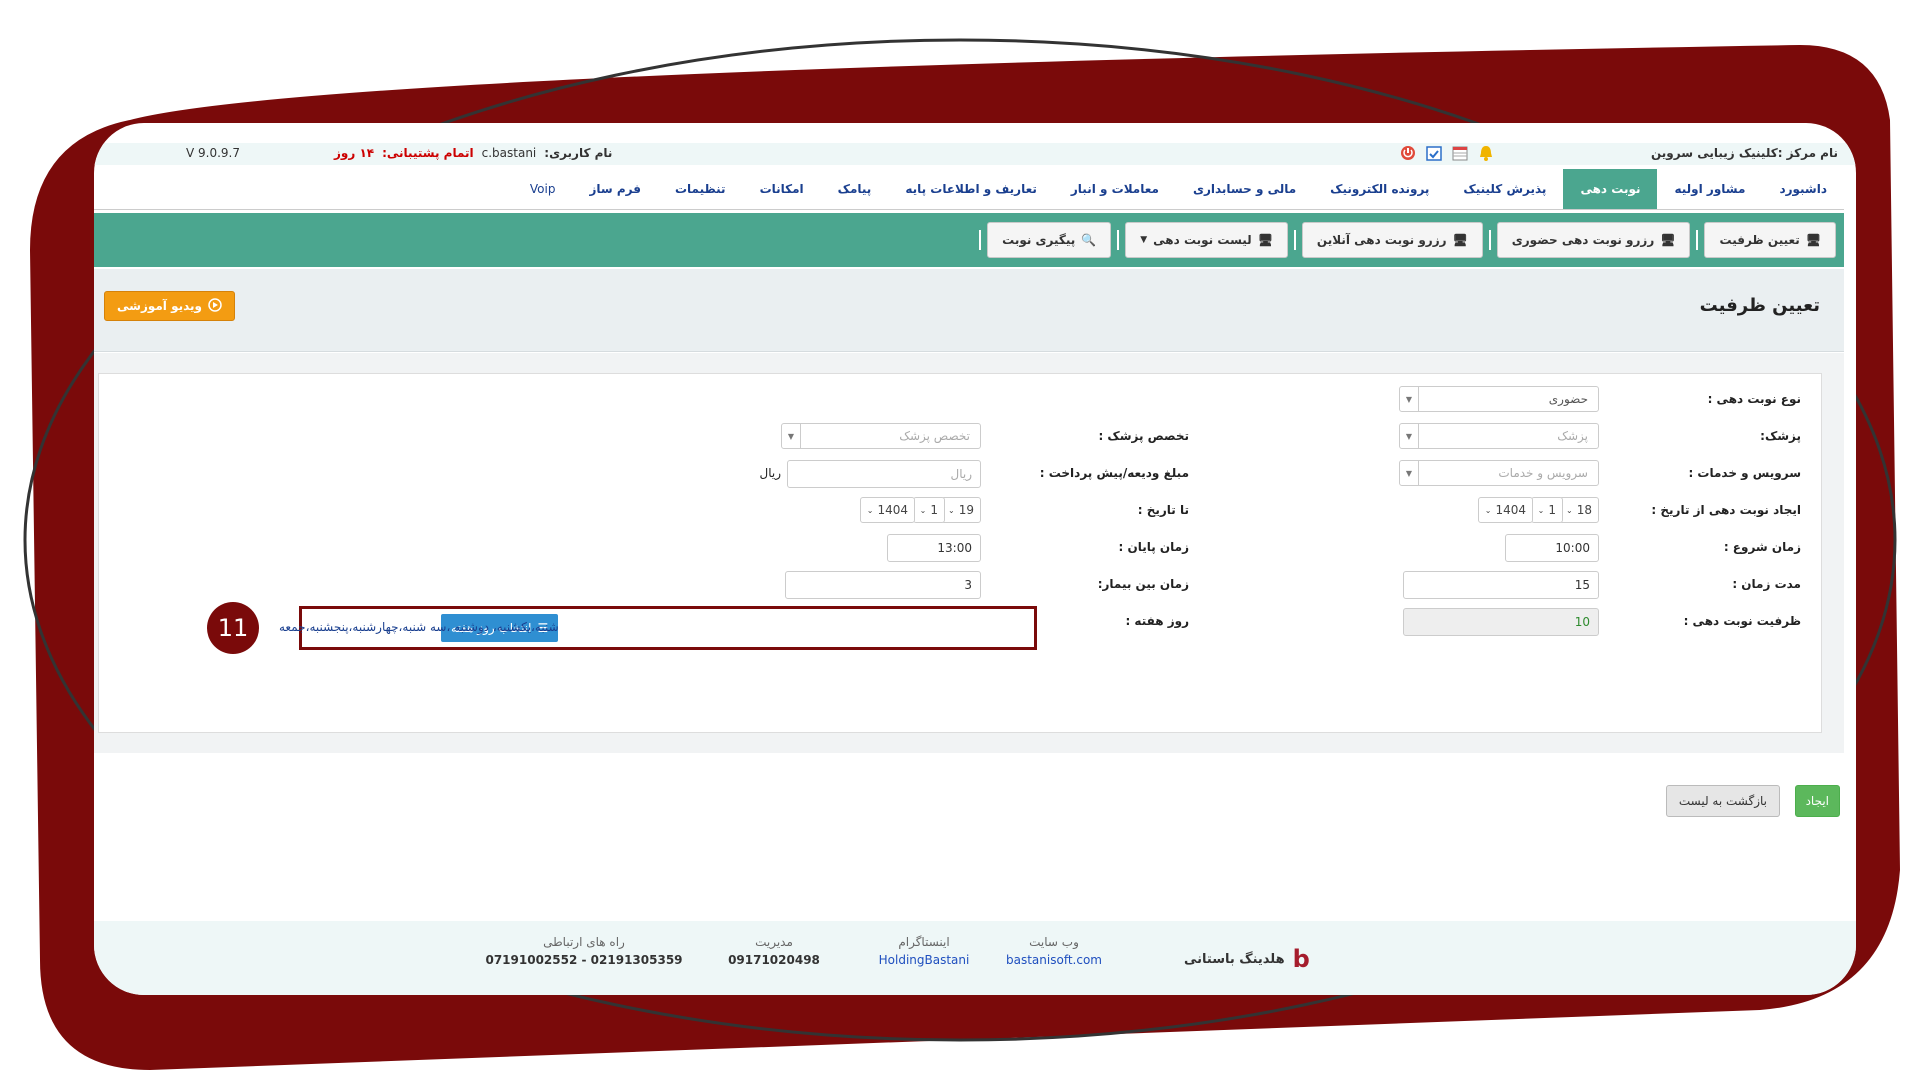 The width and height of the screenshot is (1920, 1080). What do you see at coordinates (971, 189) in the screenshot?
I see `nav-base-definitions: تعاریف و اطلاعات پایه` at bounding box center [971, 189].